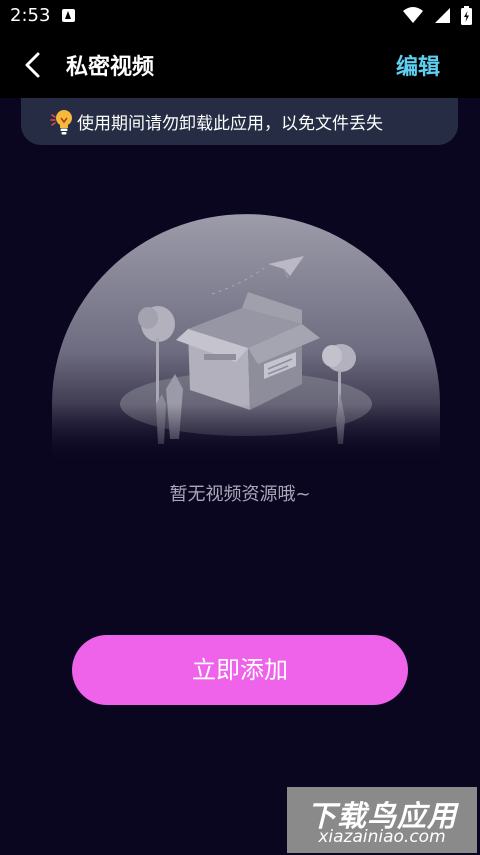 Image resolution: width=480 pixels, height=855 pixels. I want to click on battery-icon, so click(466, 15).